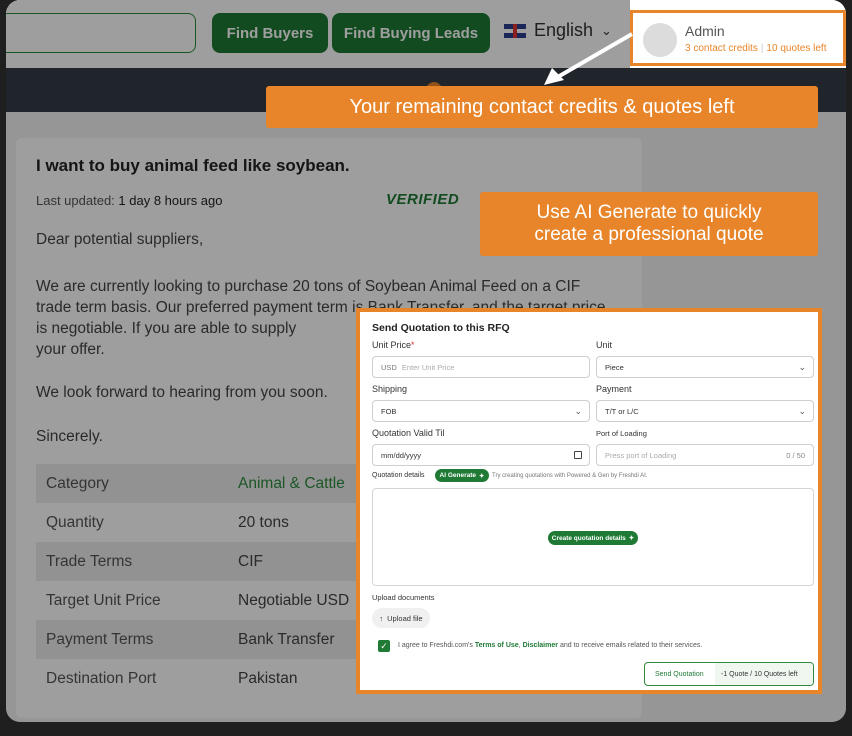 The width and height of the screenshot is (852, 736). Describe the element at coordinates (738, 38) in the screenshot. I see `account-menu: Admin 3 contact credits | 10 quotes left` at that location.